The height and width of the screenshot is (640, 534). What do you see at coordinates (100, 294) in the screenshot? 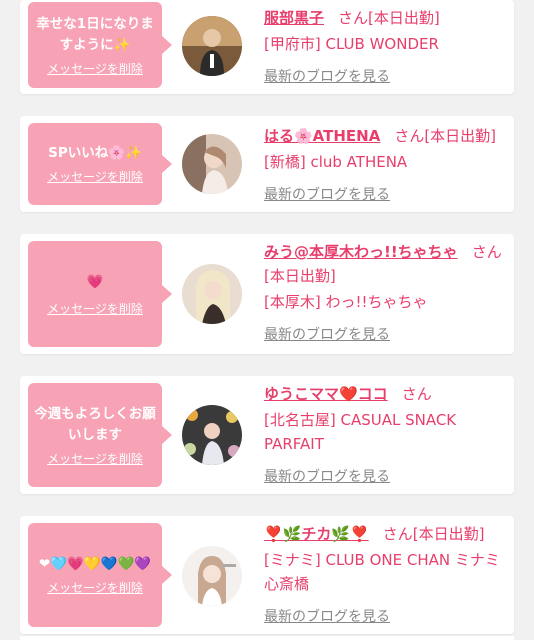
I see `message-bubble: 💗 メッセージを削除` at bounding box center [100, 294].